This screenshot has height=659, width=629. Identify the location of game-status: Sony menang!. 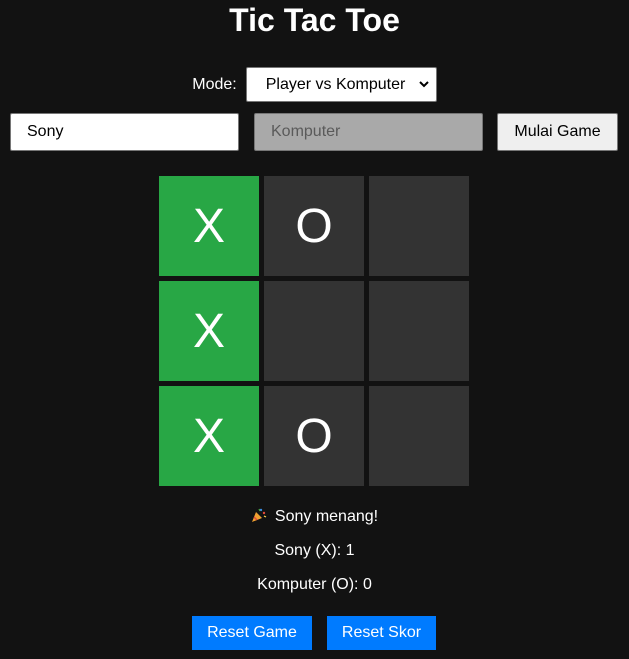
(314, 517).